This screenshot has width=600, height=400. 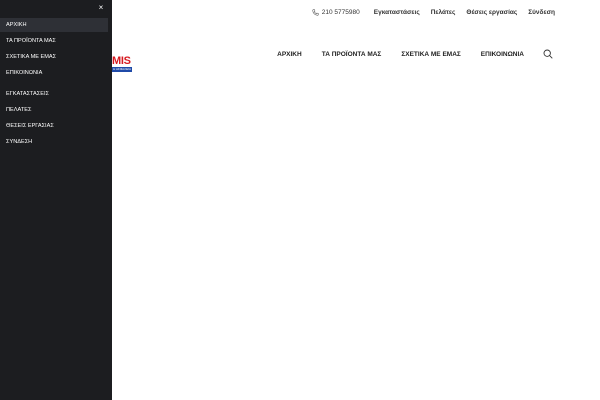 I want to click on phone-icon, so click(x=315, y=12).